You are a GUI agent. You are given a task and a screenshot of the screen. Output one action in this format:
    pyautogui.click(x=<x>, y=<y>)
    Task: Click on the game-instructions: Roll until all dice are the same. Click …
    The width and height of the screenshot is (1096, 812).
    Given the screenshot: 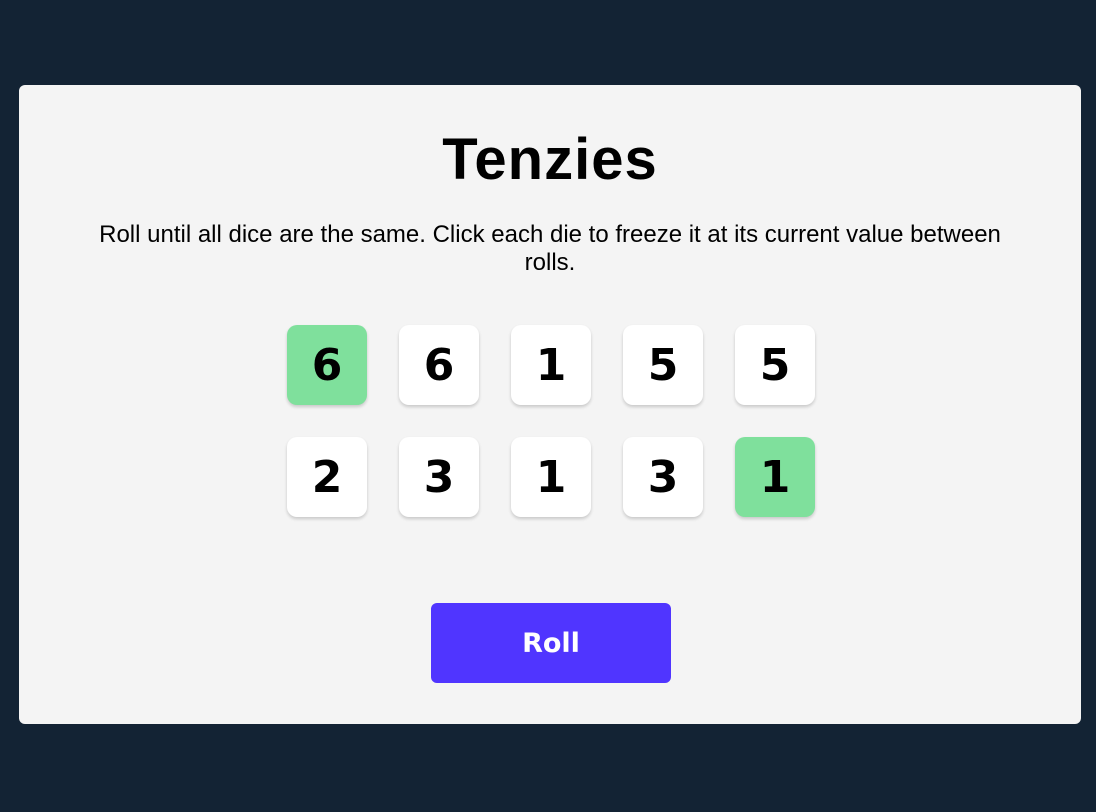 What is the action you would take?
    pyautogui.click(x=550, y=248)
    